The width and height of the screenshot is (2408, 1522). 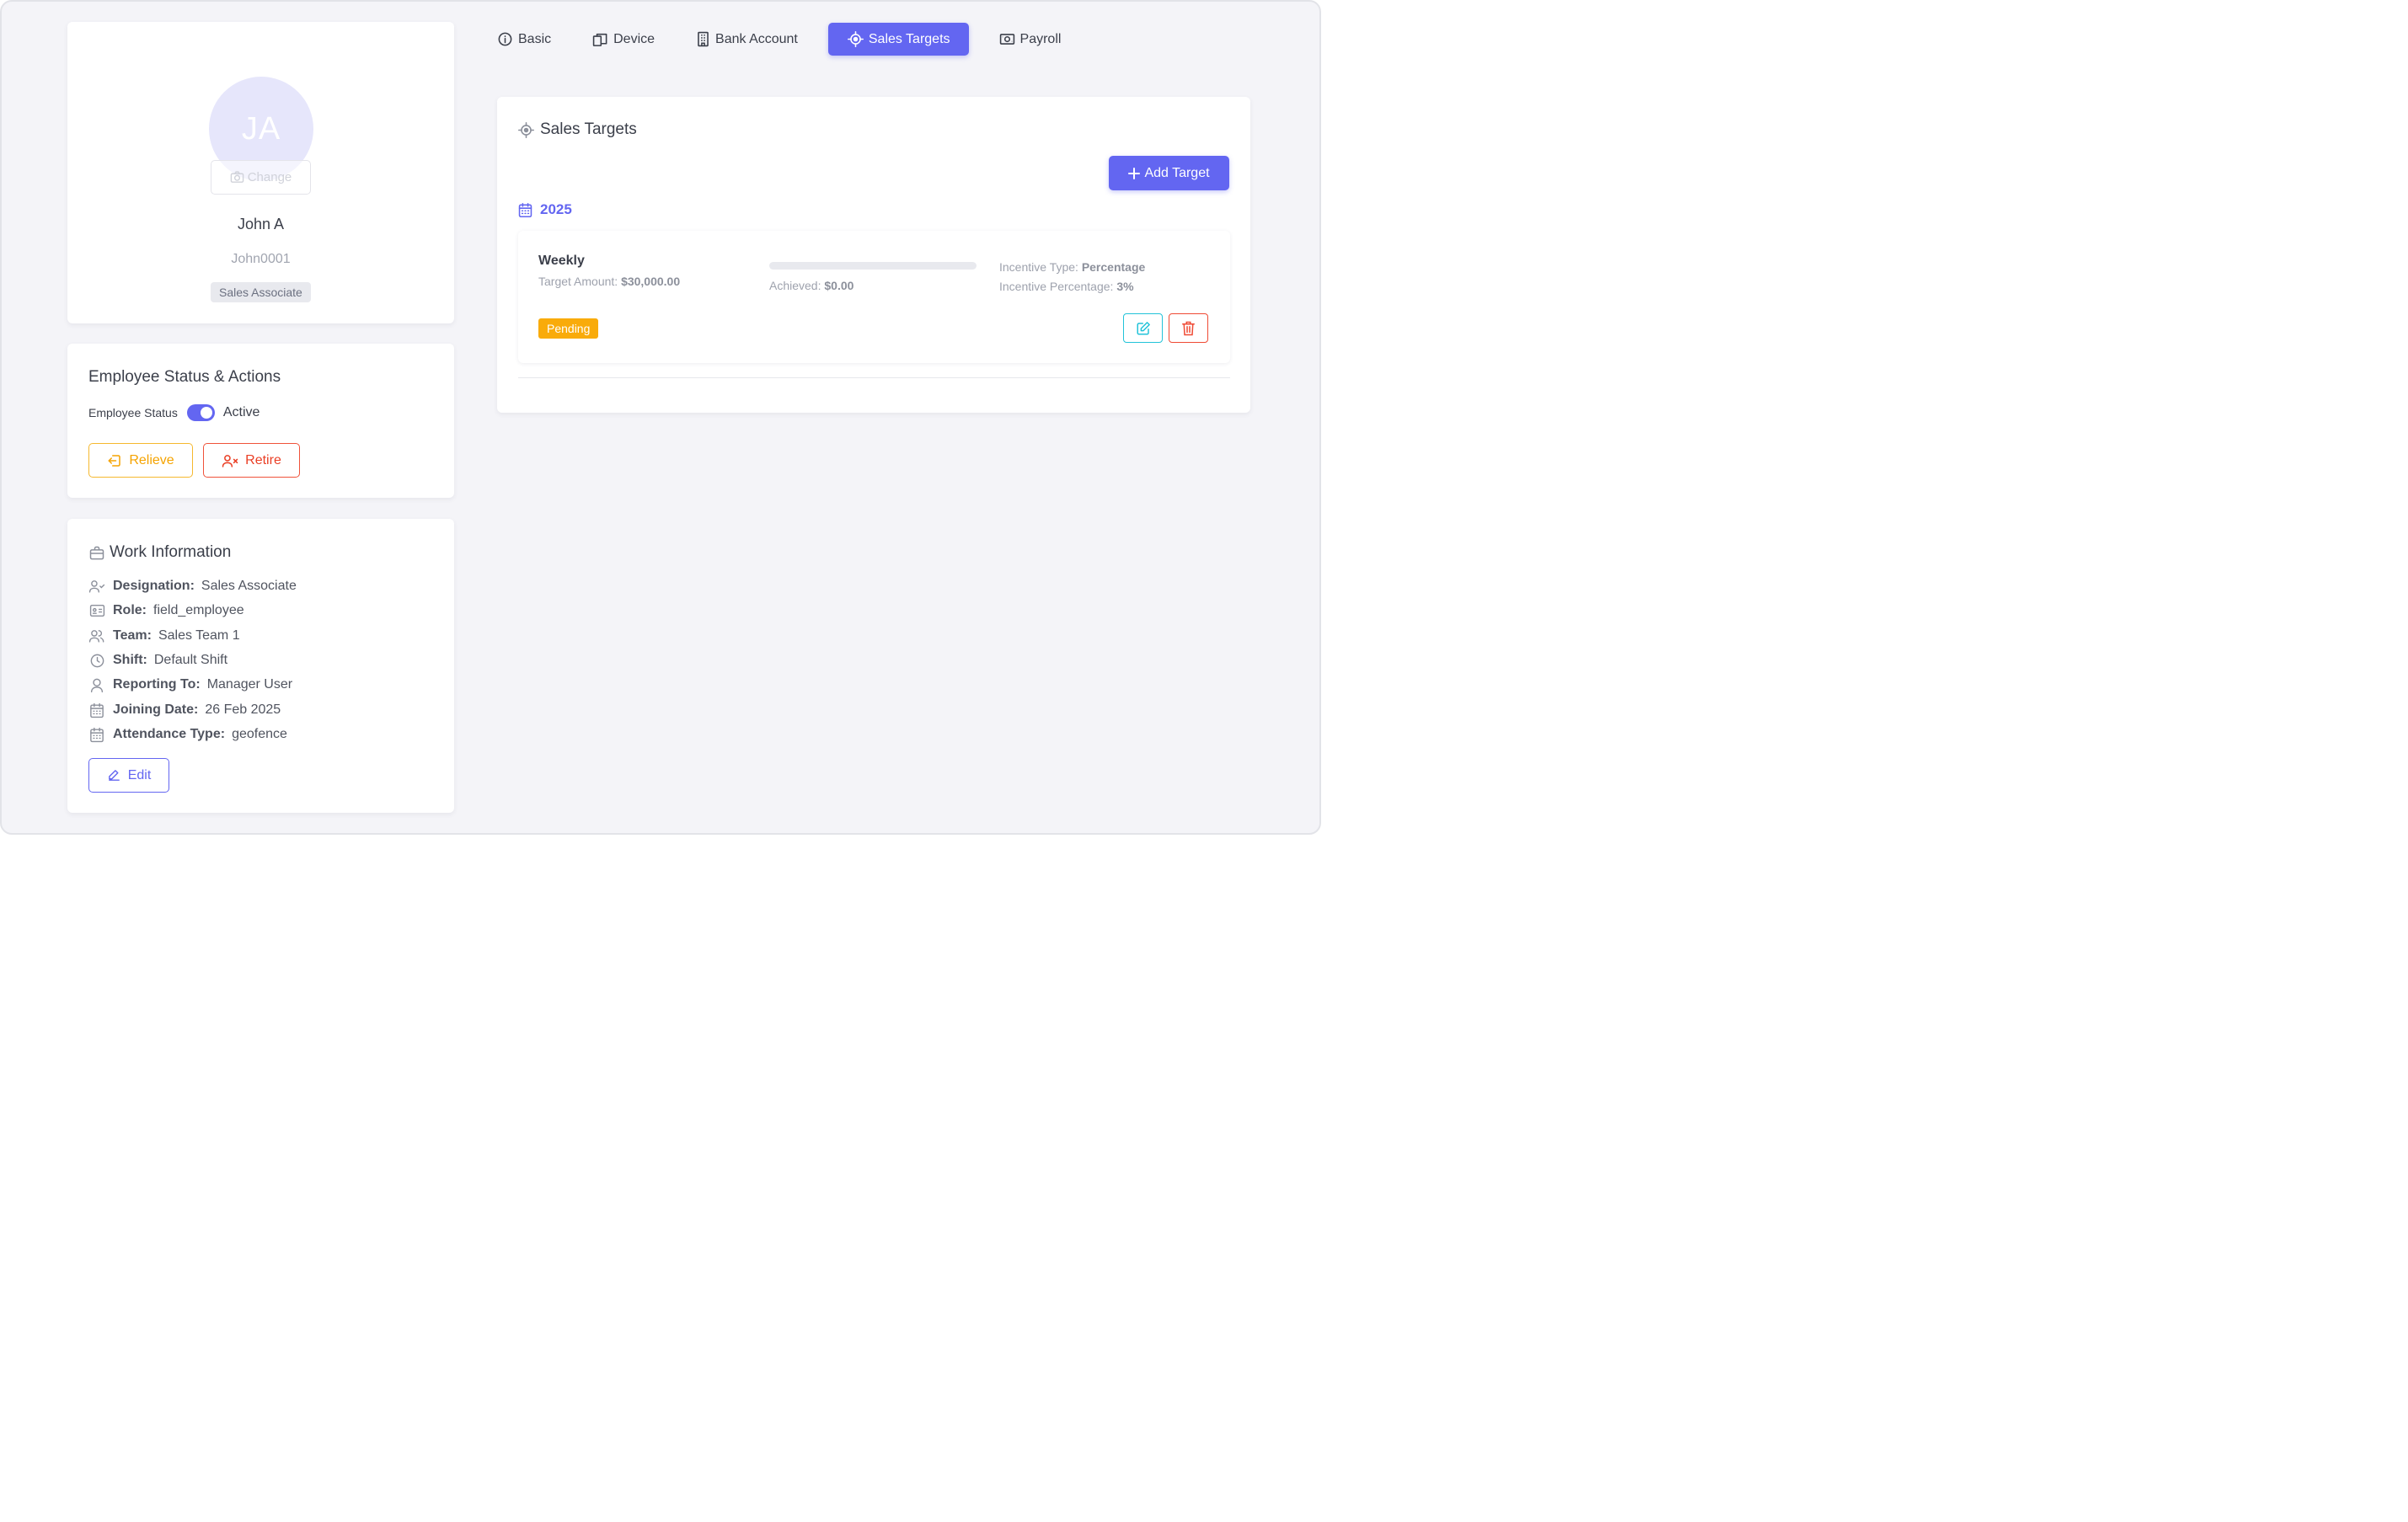 I want to click on info-value: geofence, so click(x=259, y=734).